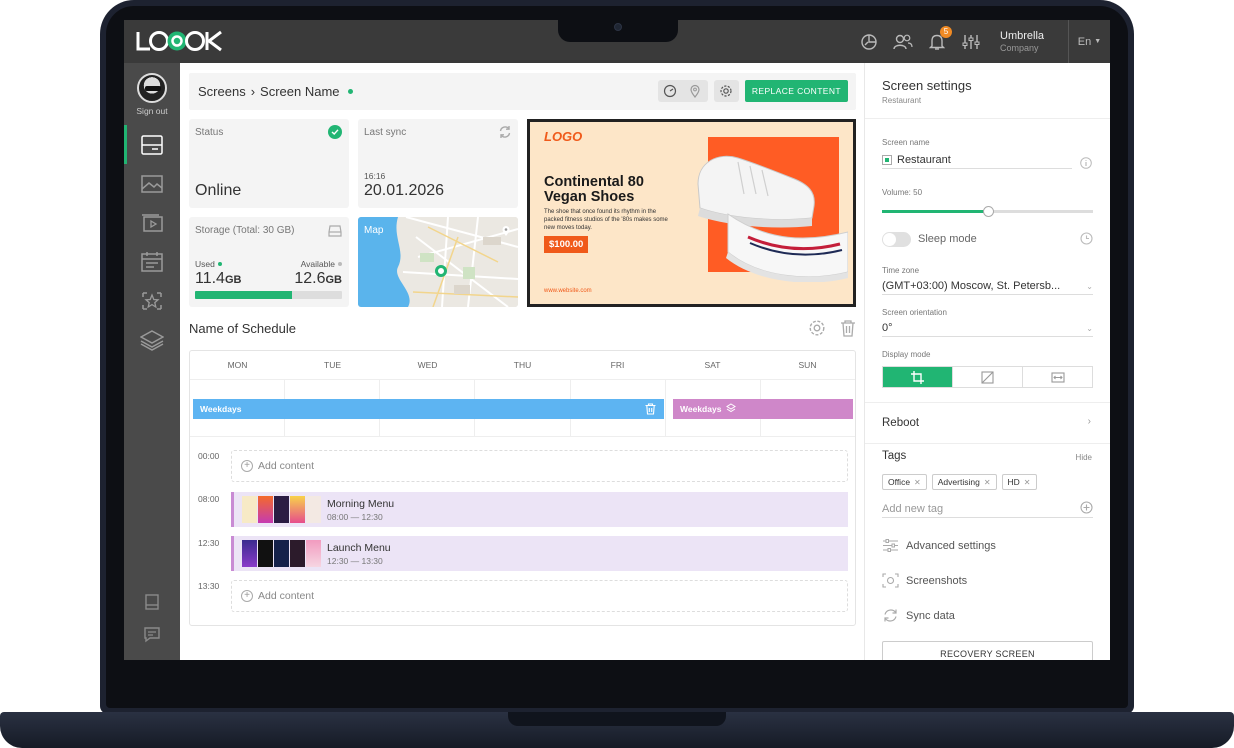  Describe the element at coordinates (152, 222) in the screenshot. I see `sidebar-item-videos` at that location.